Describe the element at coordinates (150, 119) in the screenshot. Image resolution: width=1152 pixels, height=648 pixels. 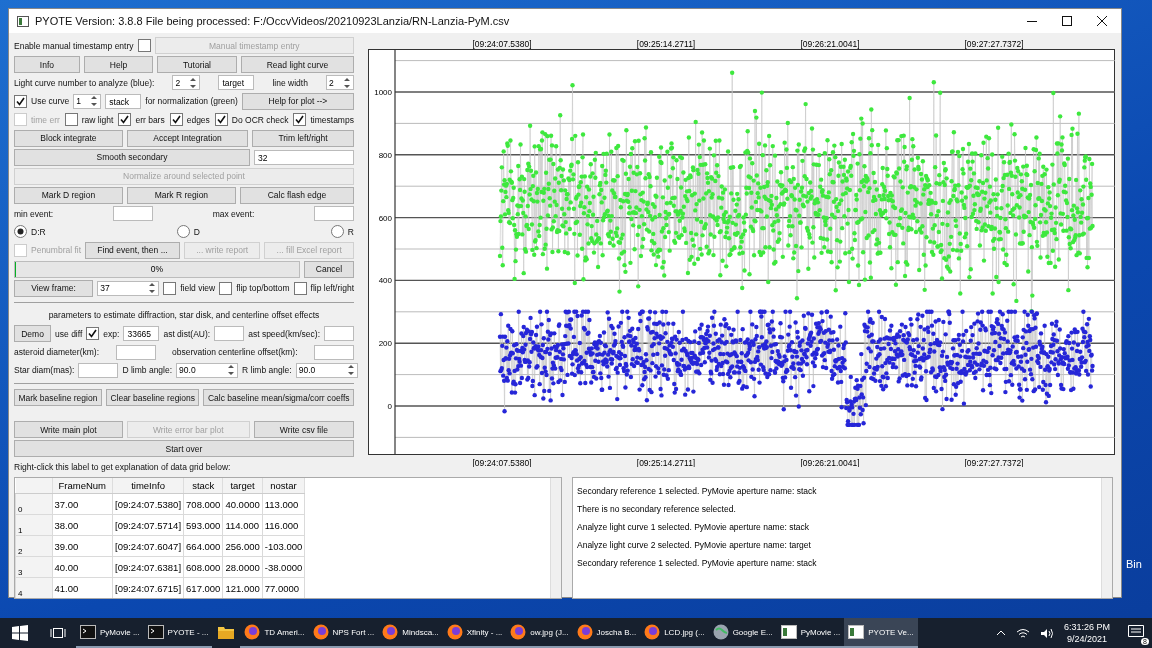
I see `checkbox-label: err bars` at that location.